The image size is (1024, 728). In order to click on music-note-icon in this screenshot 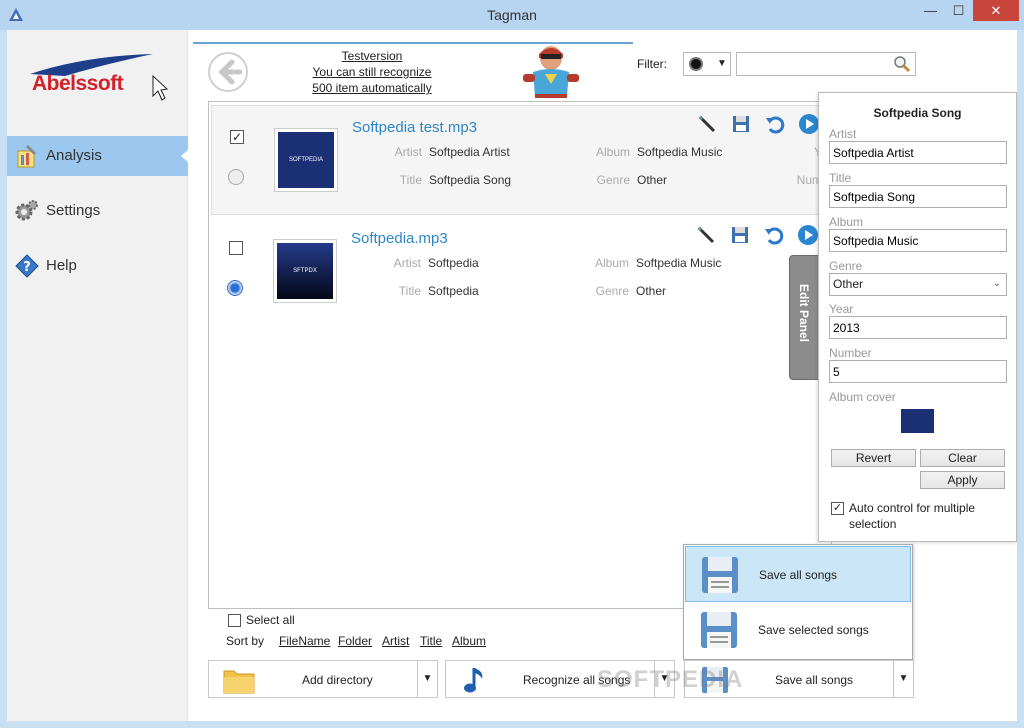, I will do `click(473, 680)`.